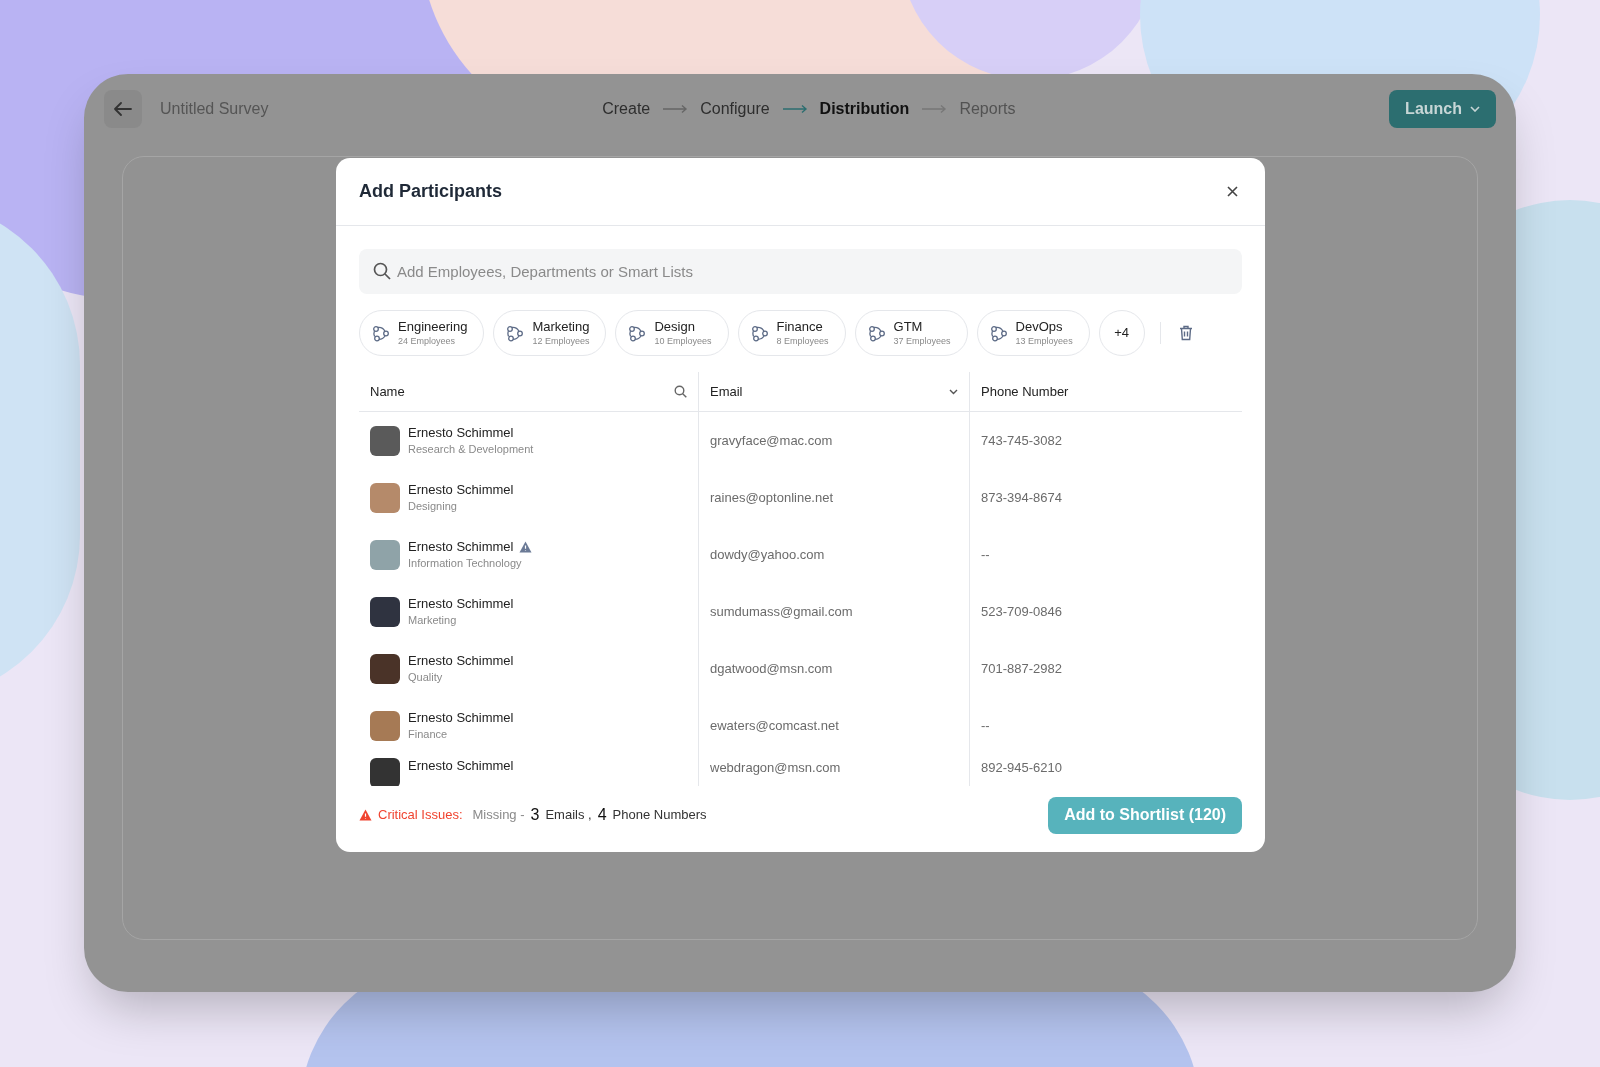 The height and width of the screenshot is (1067, 1600). What do you see at coordinates (387, 391) in the screenshot?
I see `column-header: Name` at bounding box center [387, 391].